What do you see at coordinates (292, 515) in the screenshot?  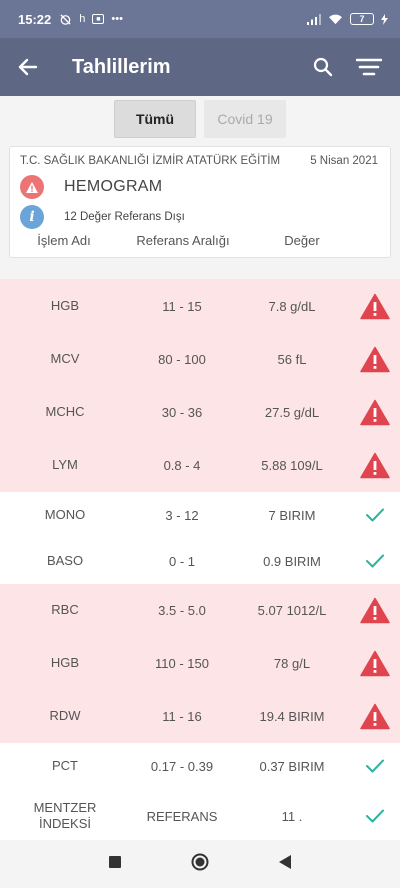 I see `result-value: 7 BIRIM` at bounding box center [292, 515].